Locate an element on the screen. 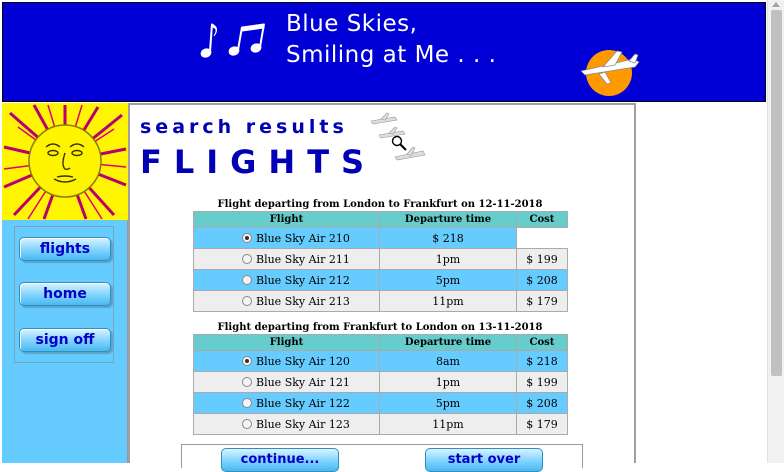  site-title-line1: Blue Skies, is located at coordinates (352, 24).